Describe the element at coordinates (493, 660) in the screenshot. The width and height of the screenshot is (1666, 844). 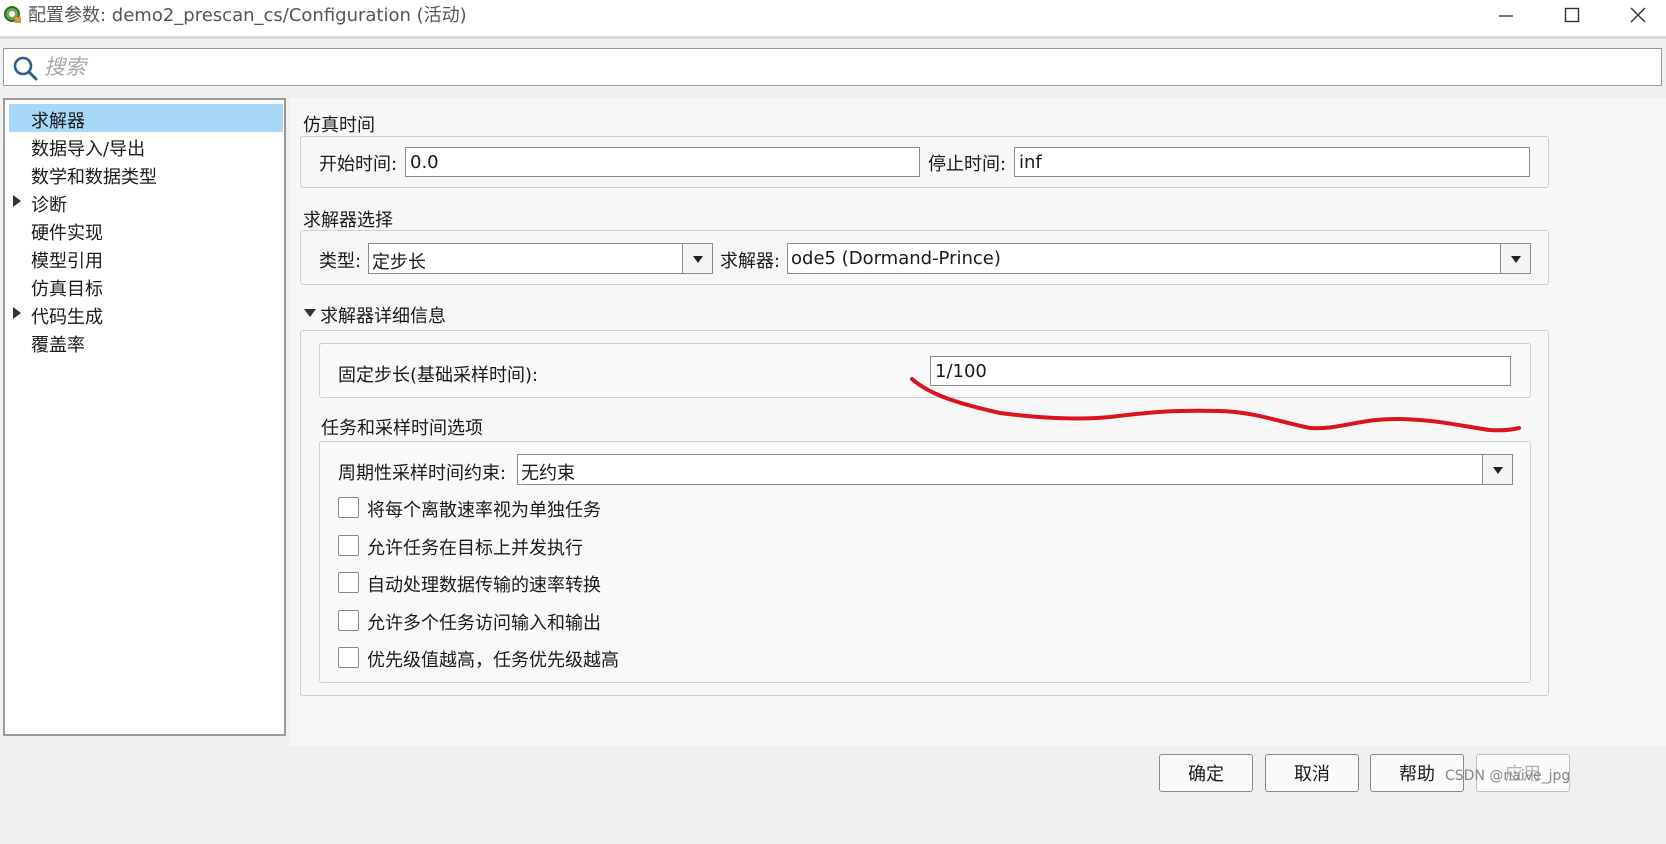
I see `option-label: 优先级值越高，任务优先级越高` at that location.